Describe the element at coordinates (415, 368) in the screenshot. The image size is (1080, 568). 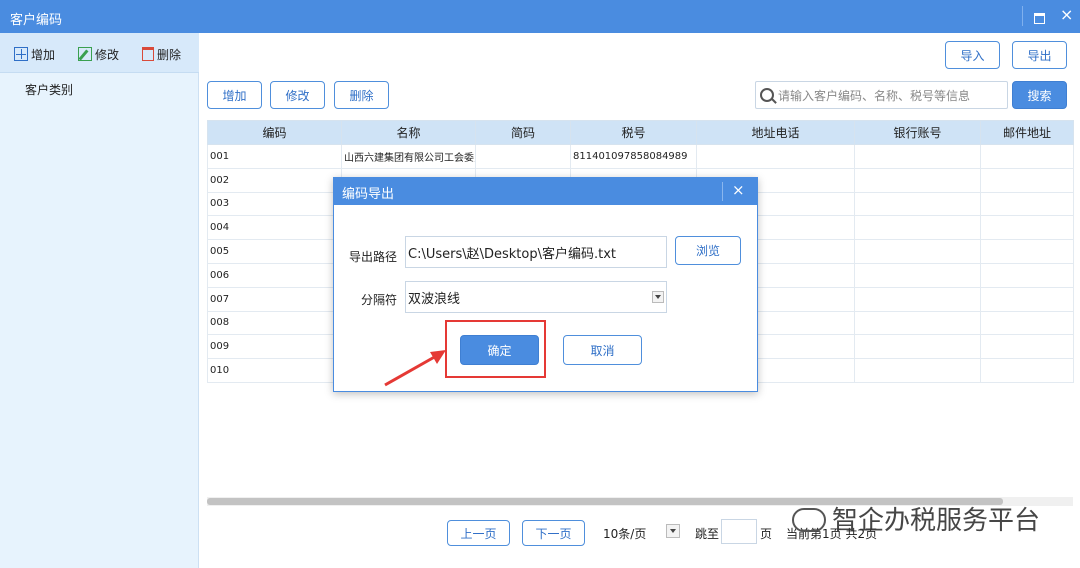
I see `annotation-arrow-icon` at that location.